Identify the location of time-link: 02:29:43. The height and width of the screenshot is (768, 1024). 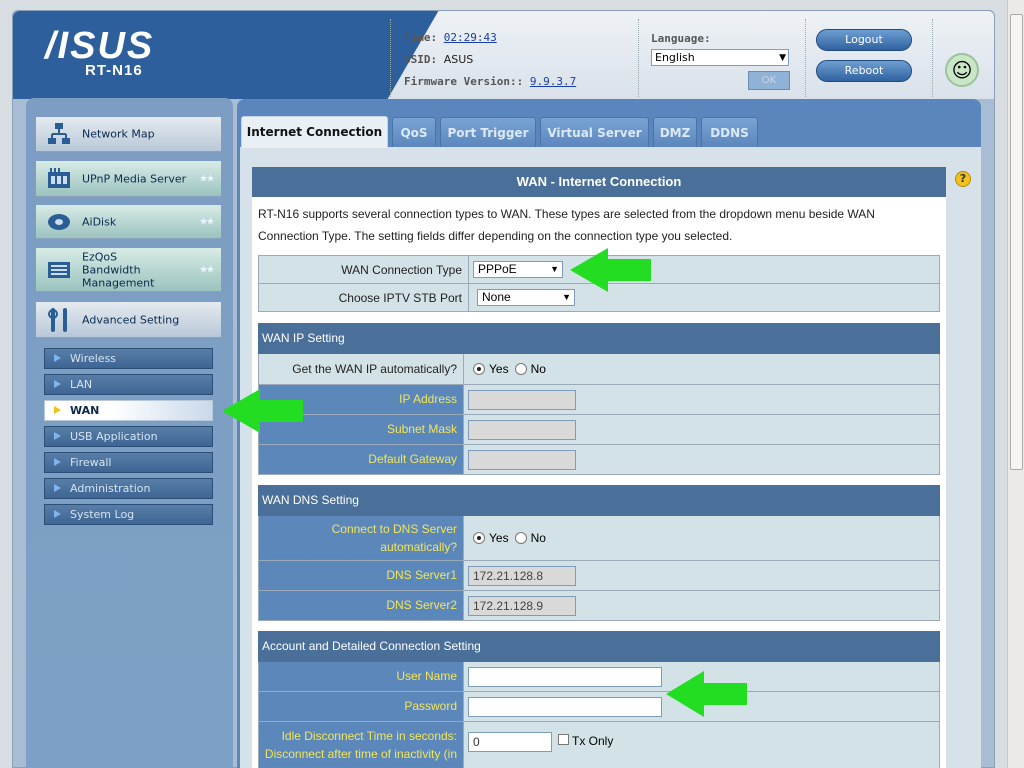
(470, 37).